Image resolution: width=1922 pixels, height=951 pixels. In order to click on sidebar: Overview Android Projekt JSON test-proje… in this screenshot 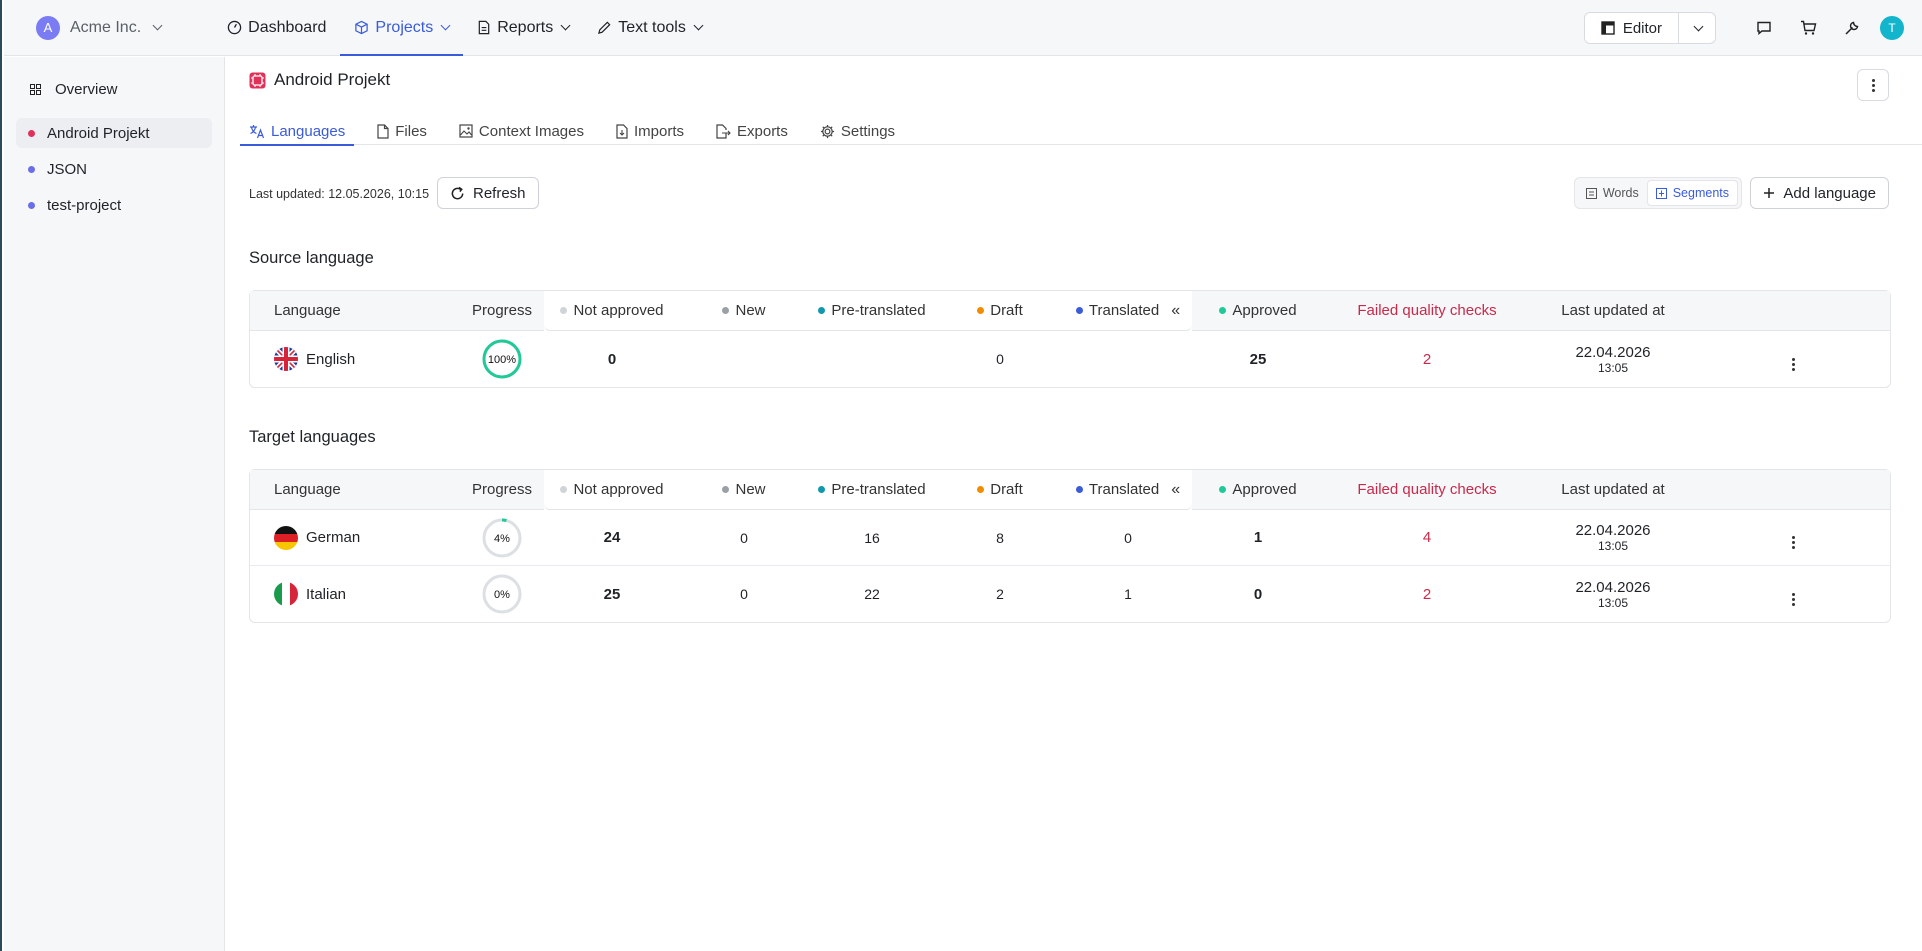, I will do `click(114, 504)`.